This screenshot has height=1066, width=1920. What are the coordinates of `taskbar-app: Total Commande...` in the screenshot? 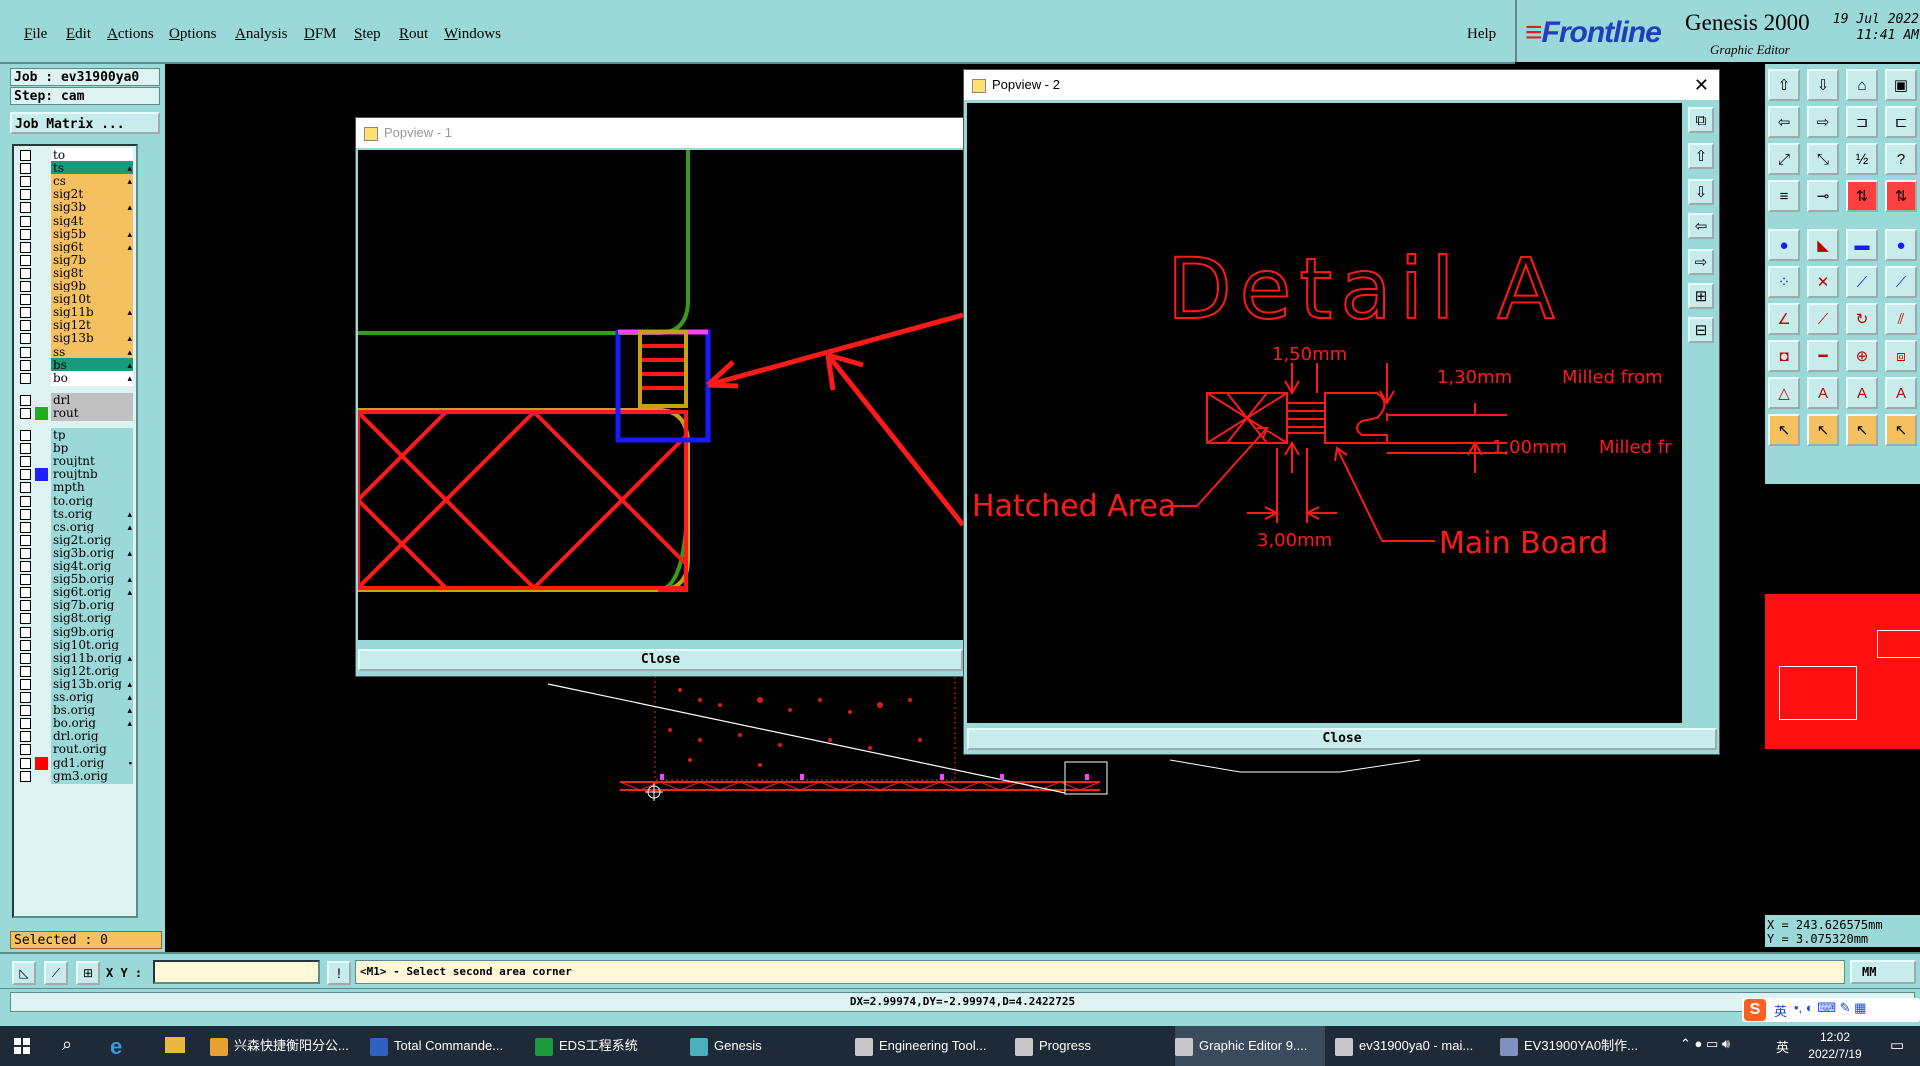 It's located at (445, 1046).